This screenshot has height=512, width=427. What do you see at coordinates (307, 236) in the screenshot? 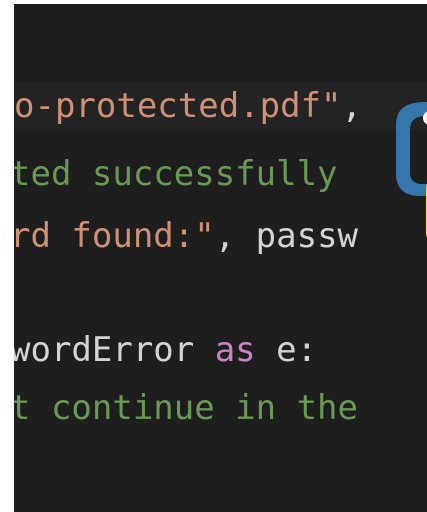
I see `identifier: passw` at bounding box center [307, 236].